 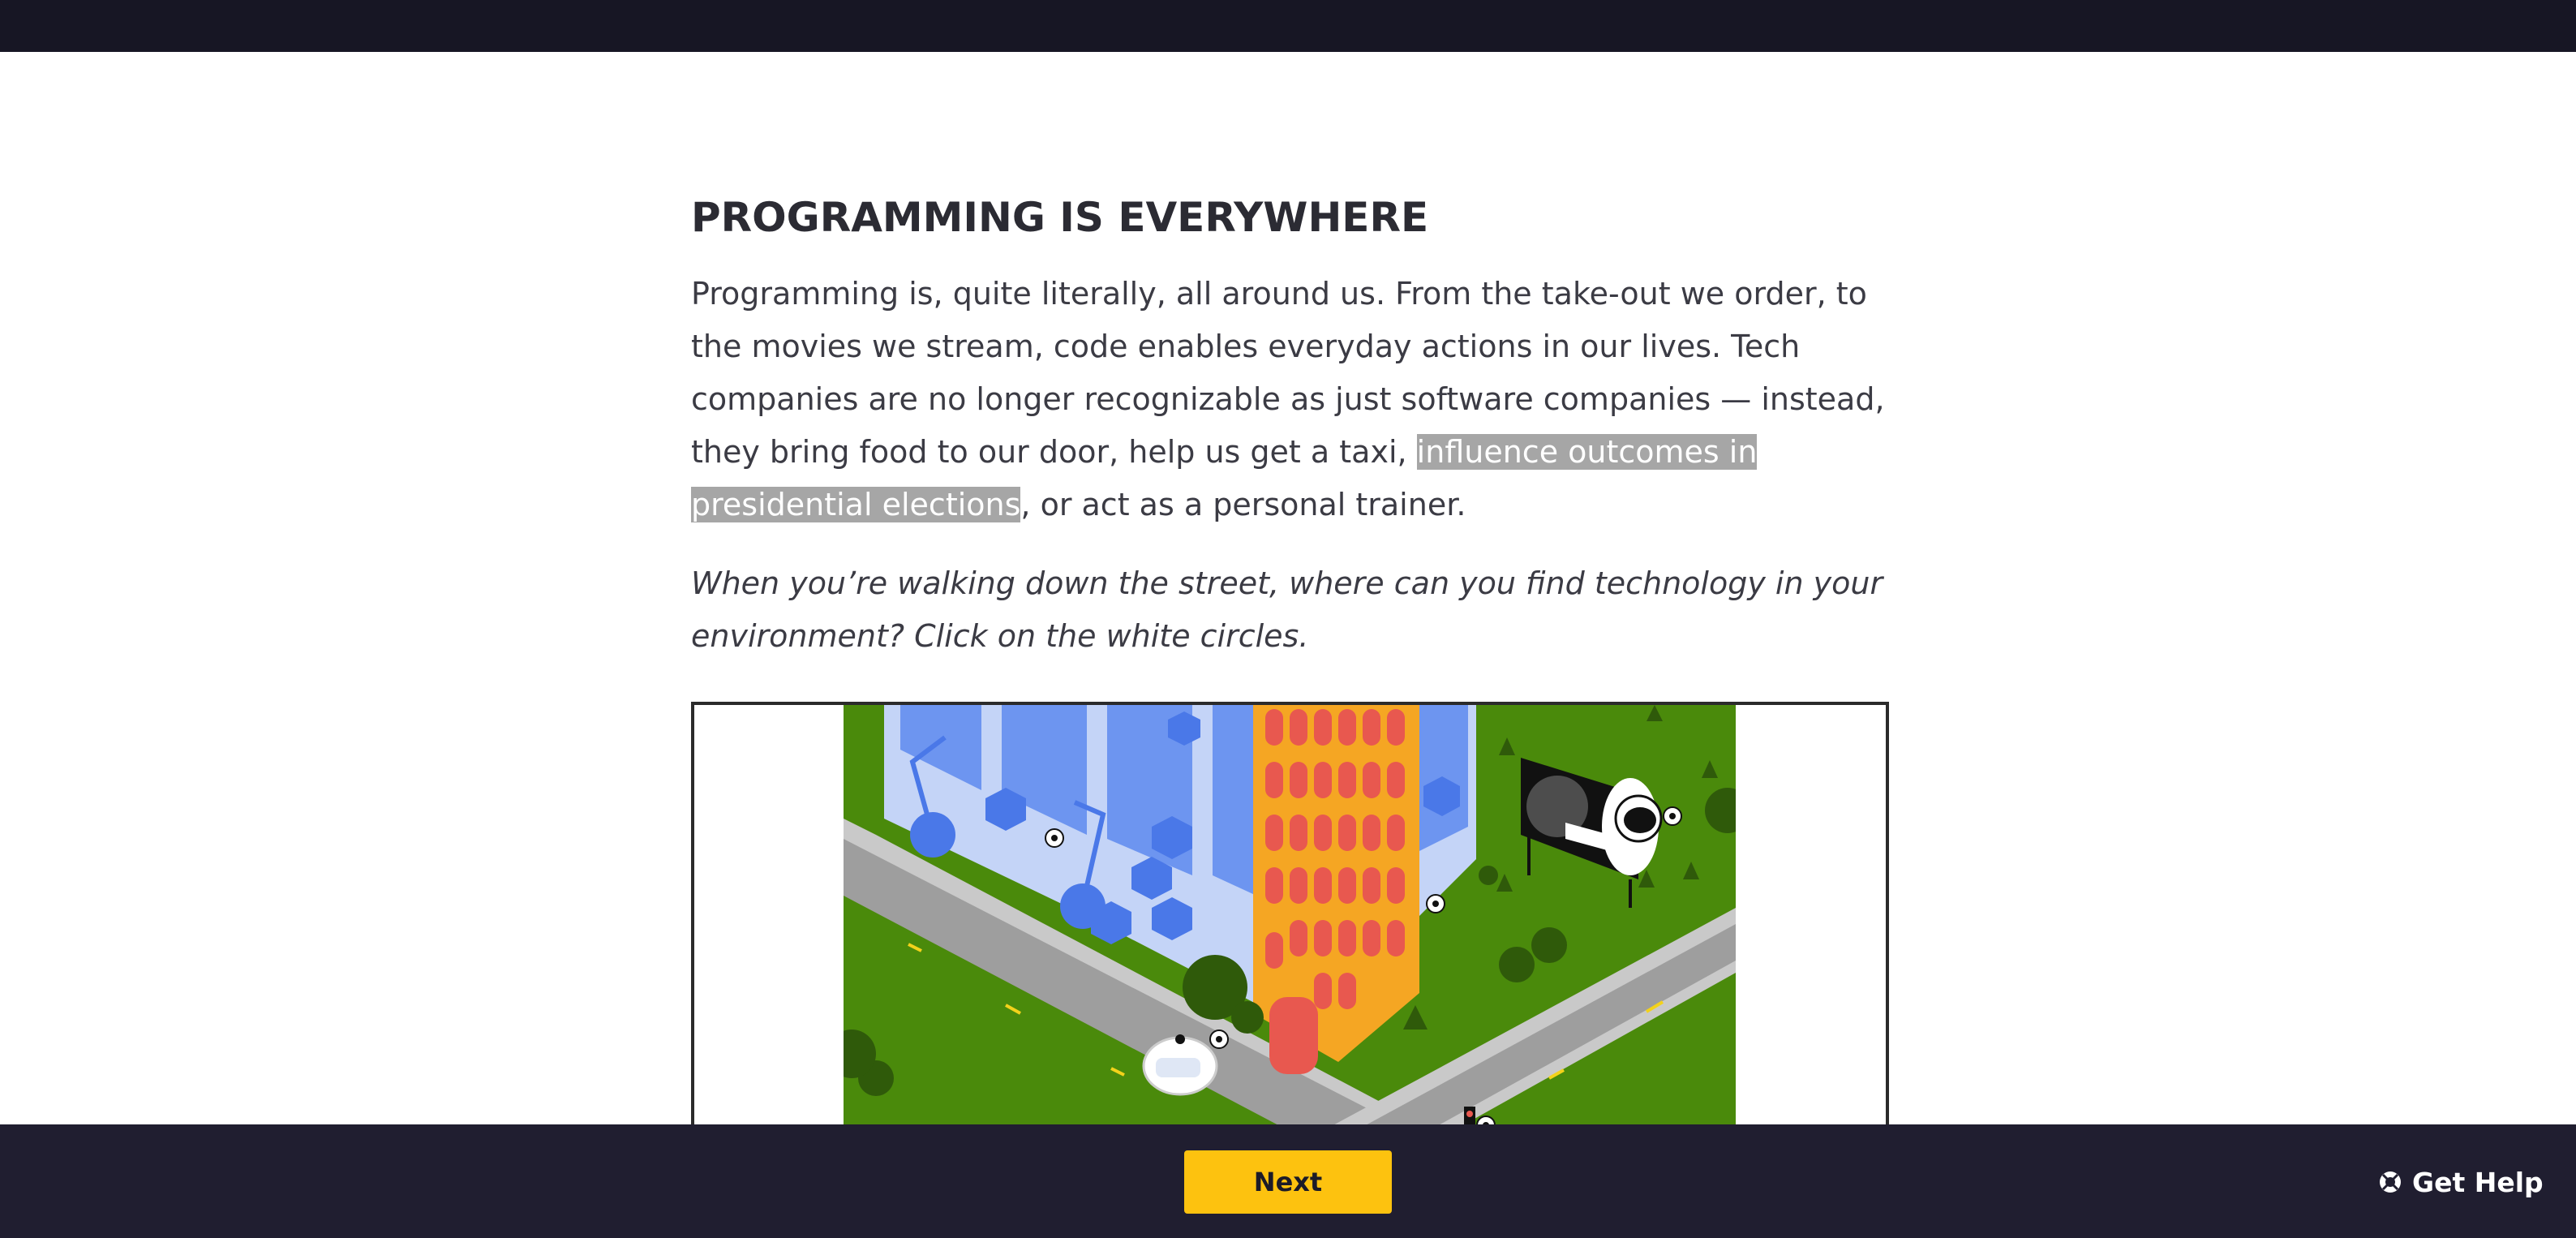 I want to click on get-help-label: Get Help, so click(x=2478, y=1182).